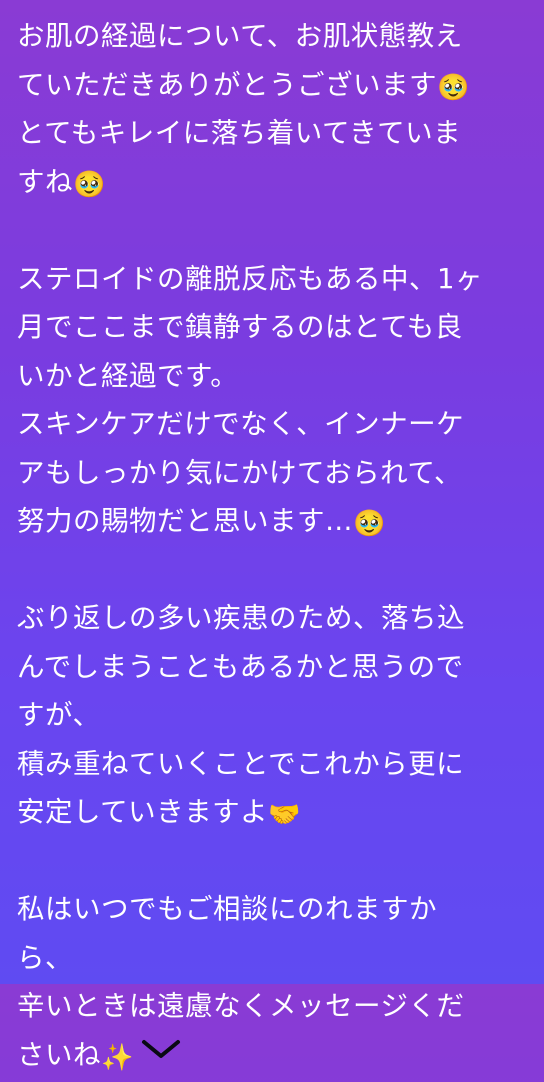 This screenshot has height=1082, width=544. I want to click on message-line: ていただきありがとうございます🥹, so click(274, 85).